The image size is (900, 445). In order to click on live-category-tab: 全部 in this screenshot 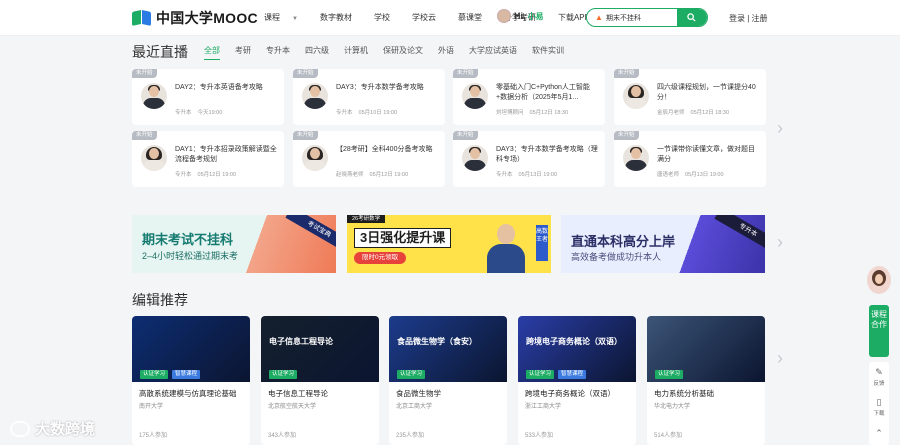, I will do `click(212, 52)`.